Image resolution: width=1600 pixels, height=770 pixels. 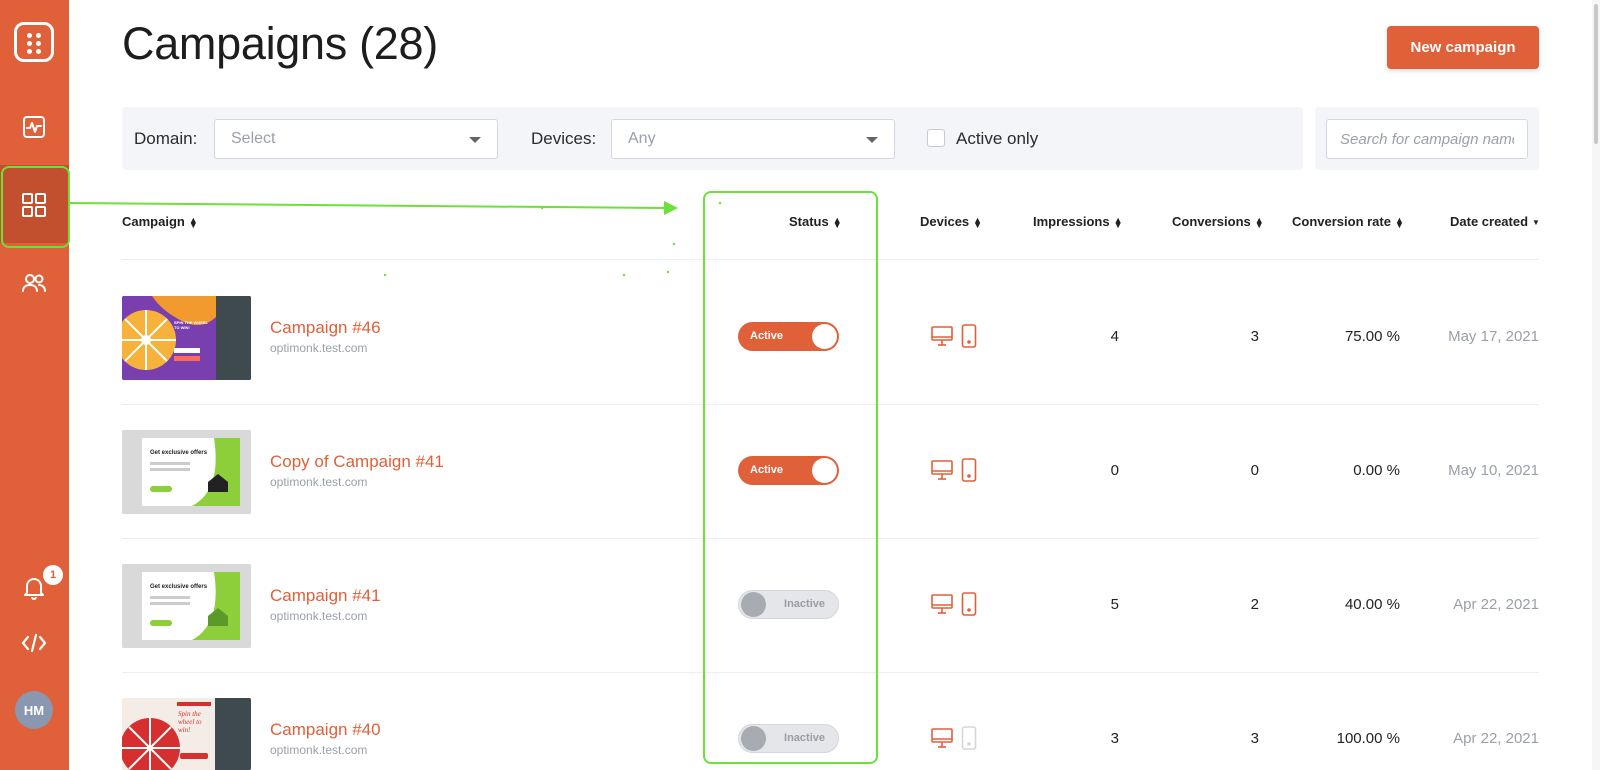 What do you see at coordinates (1463, 47) in the screenshot?
I see `new-campaign-button: New campaign` at bounding box center [1463, 47].